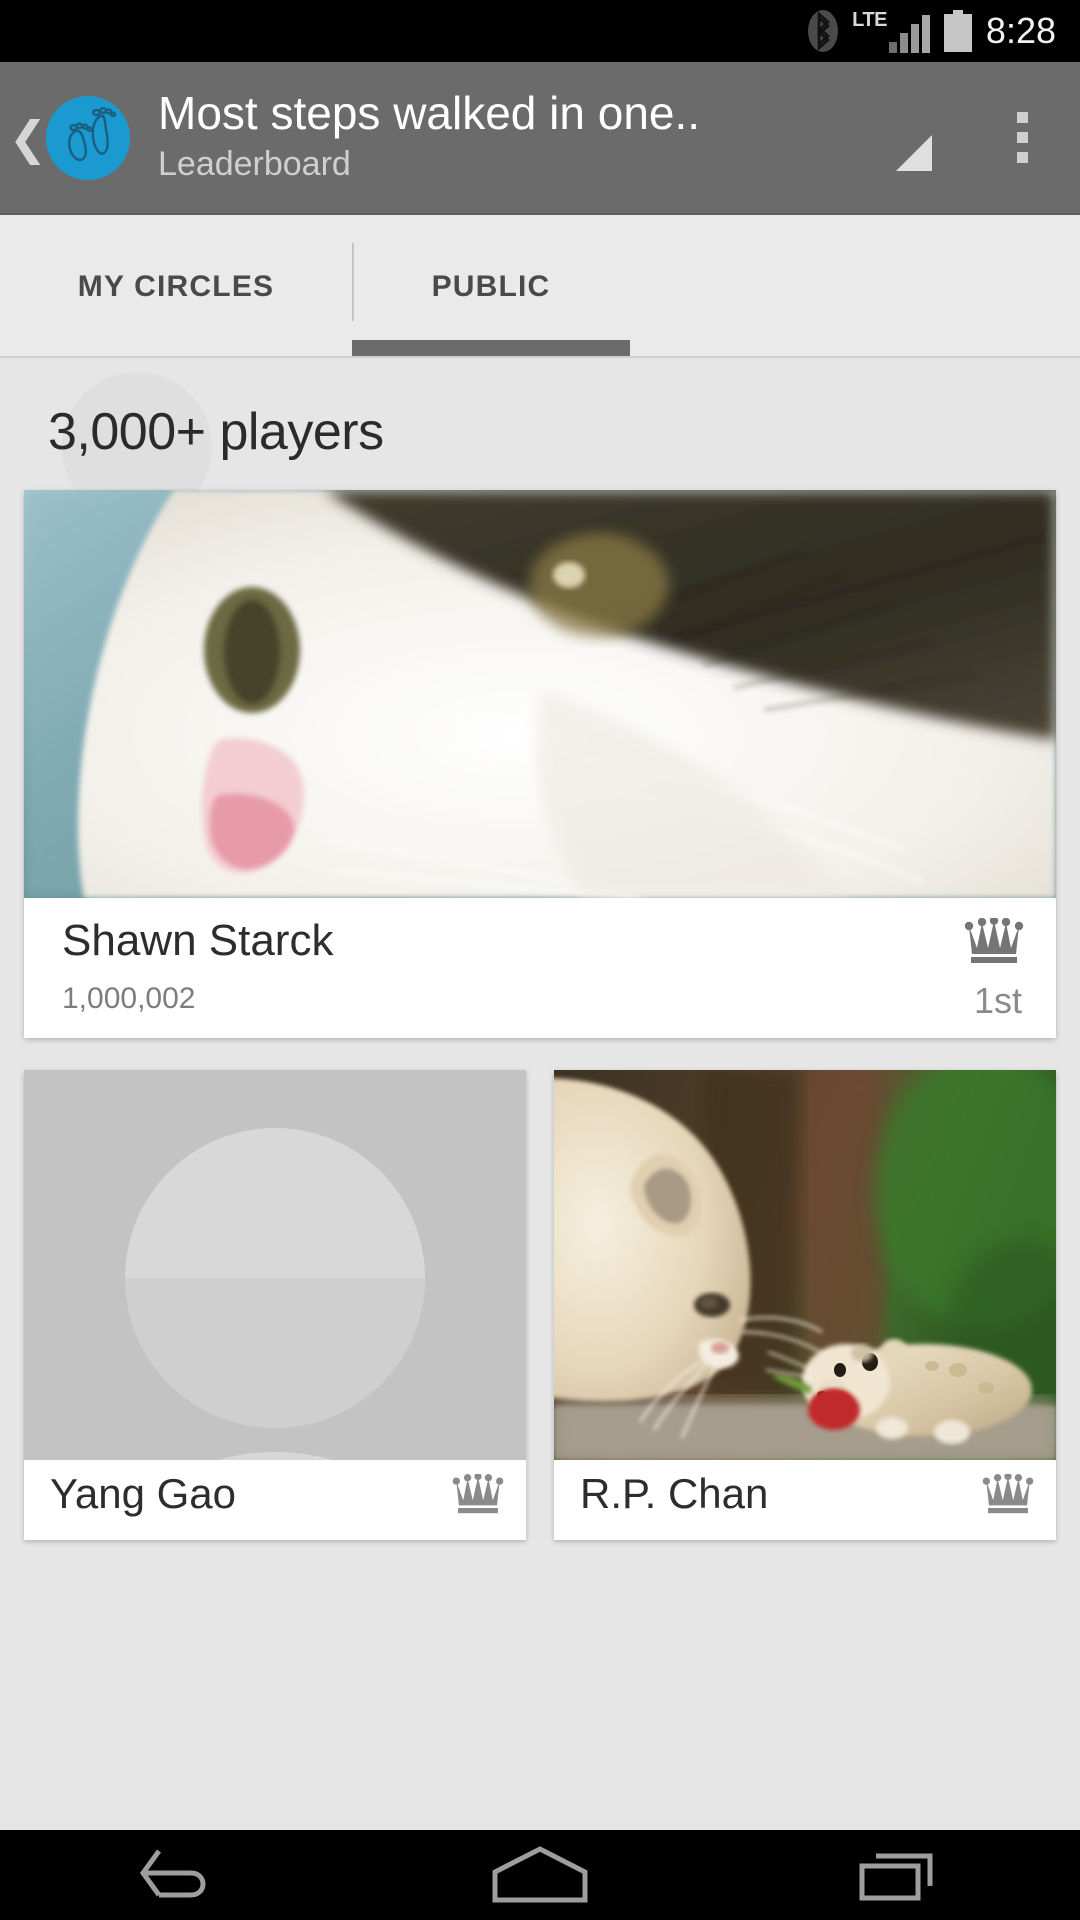  What do you see at coordinates (129, 998) in the screenshot?
I see `player-score: 1,000,002` at bounding box center [129, 998].